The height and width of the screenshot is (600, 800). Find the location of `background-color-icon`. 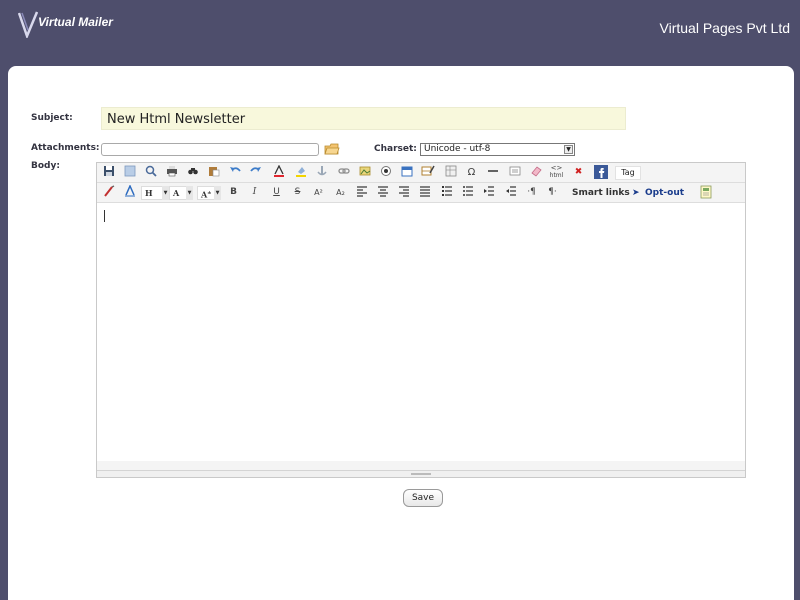

background-color-icon is located at coordinates (300, 172).